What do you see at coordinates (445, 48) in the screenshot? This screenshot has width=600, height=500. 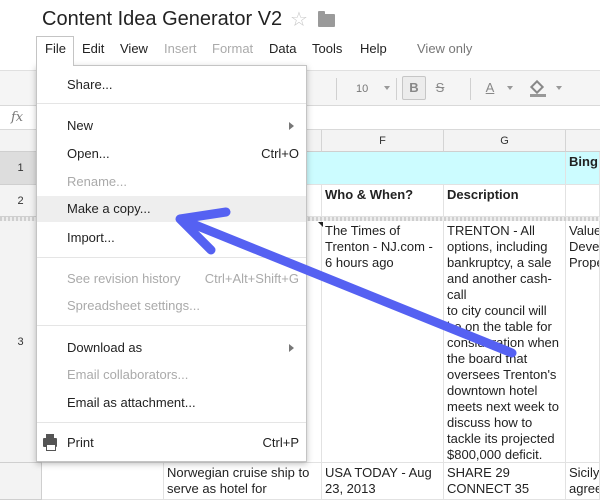 I see `view-only-label: View only` at bounding box center [445, 48].